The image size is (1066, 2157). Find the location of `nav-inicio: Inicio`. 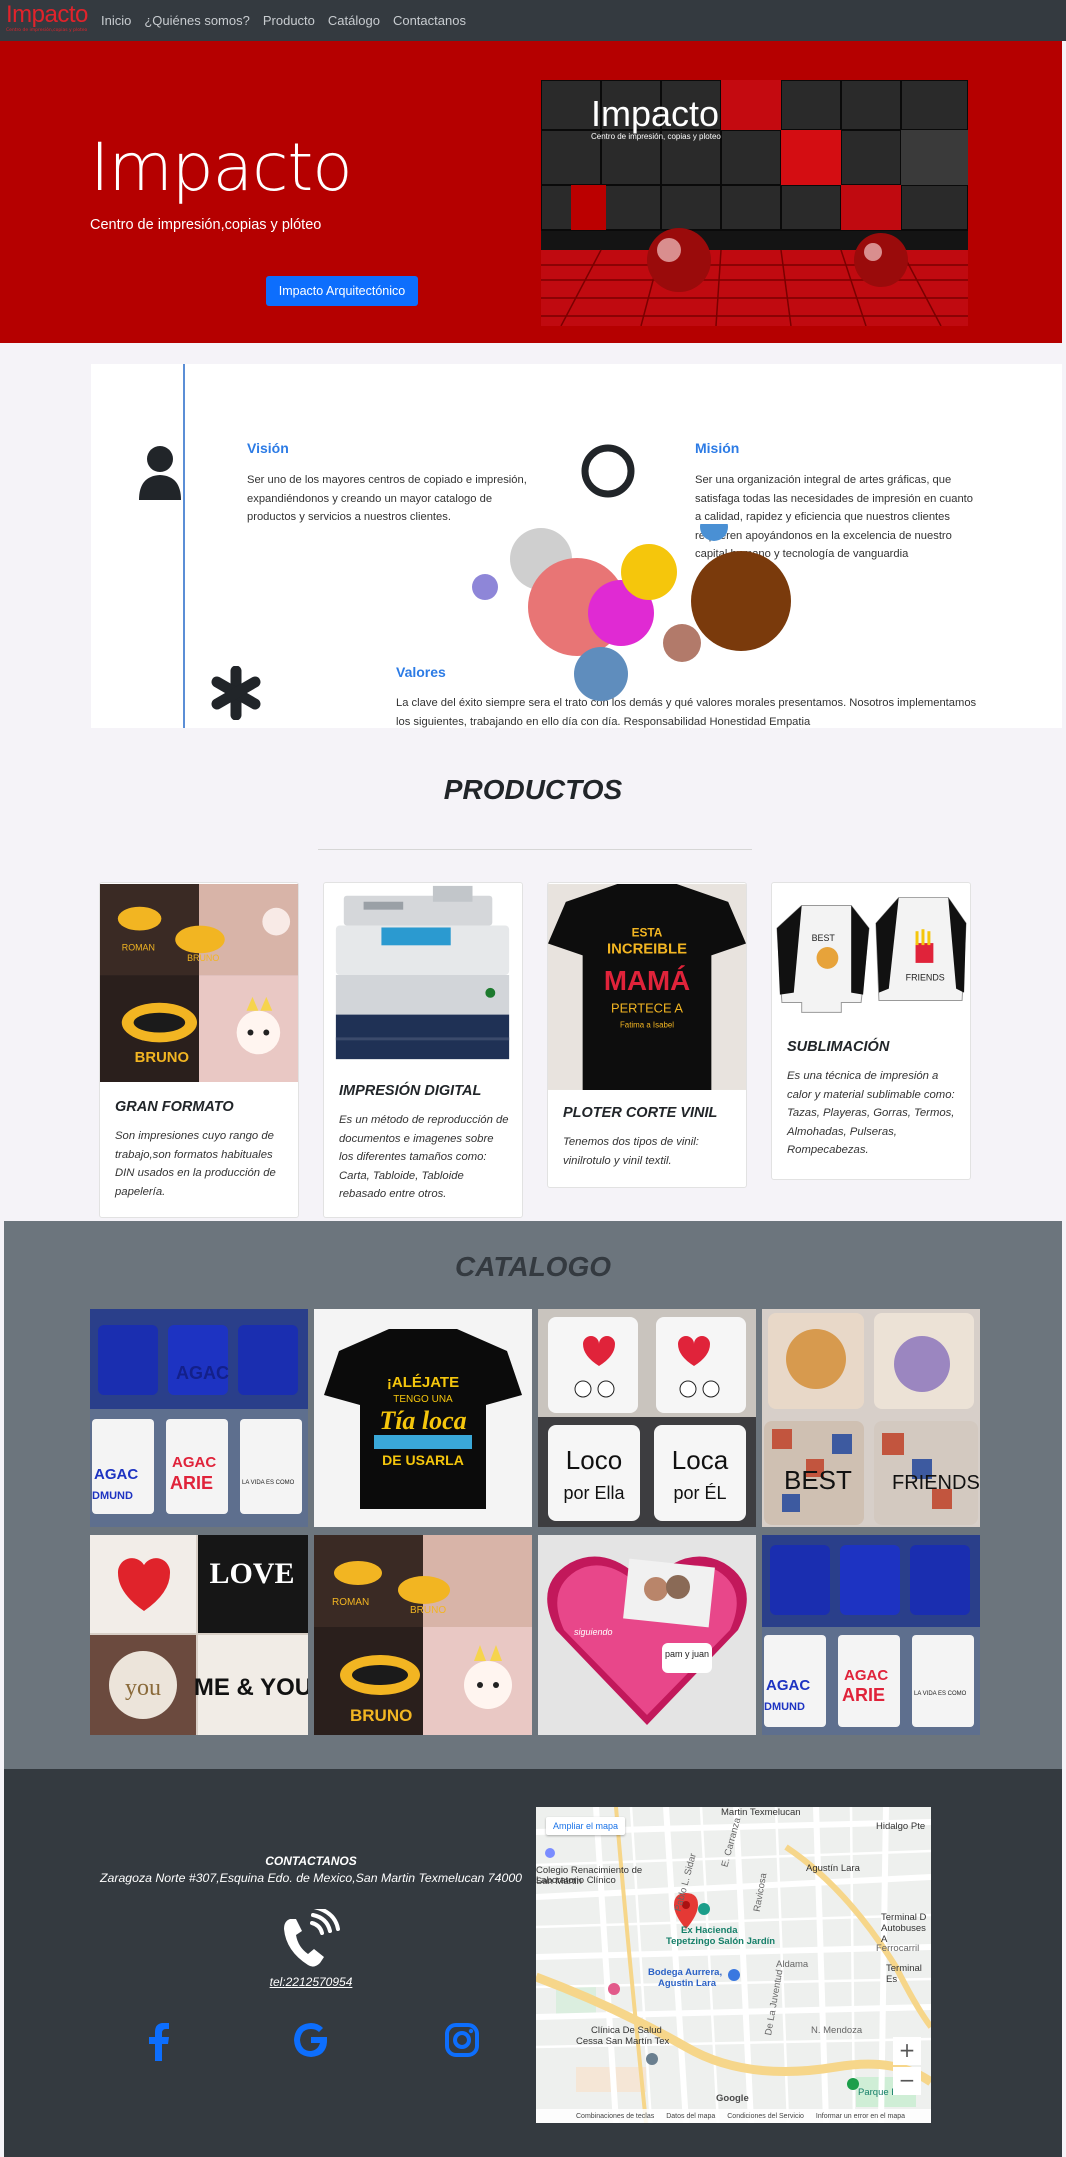

nav-inicio: Inicio is located at coordinates (116, 20).